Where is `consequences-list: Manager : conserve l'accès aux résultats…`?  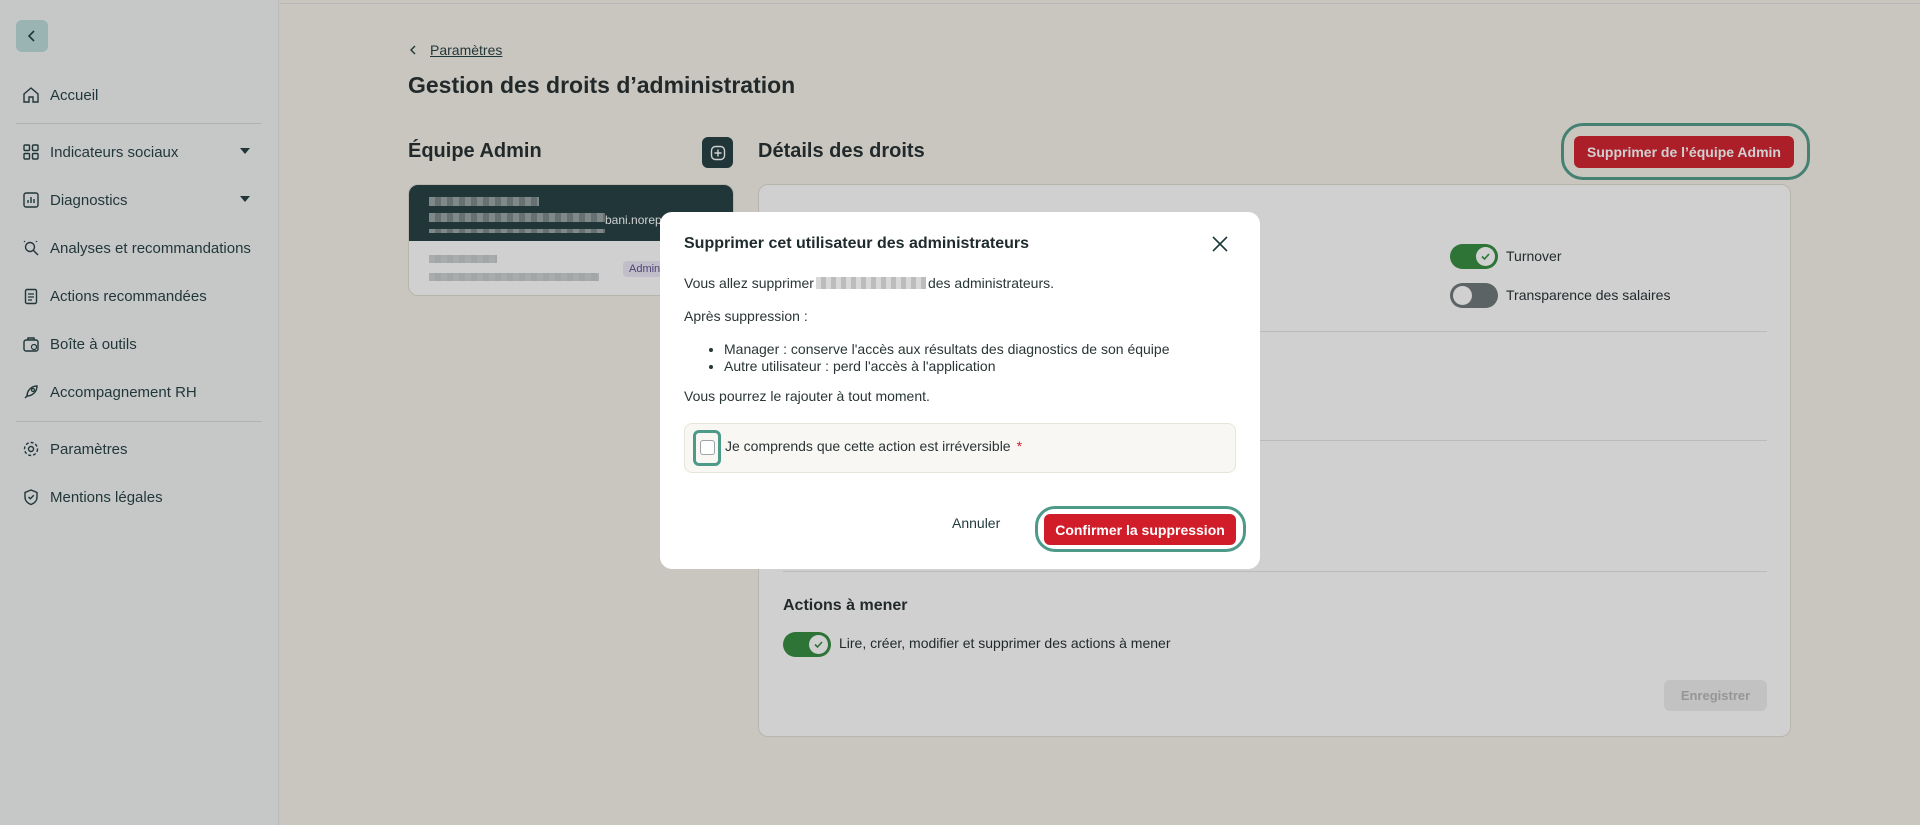 consequences-list: Manager : conserve l'accès aux résultats… is located at coordinates (946, 358).